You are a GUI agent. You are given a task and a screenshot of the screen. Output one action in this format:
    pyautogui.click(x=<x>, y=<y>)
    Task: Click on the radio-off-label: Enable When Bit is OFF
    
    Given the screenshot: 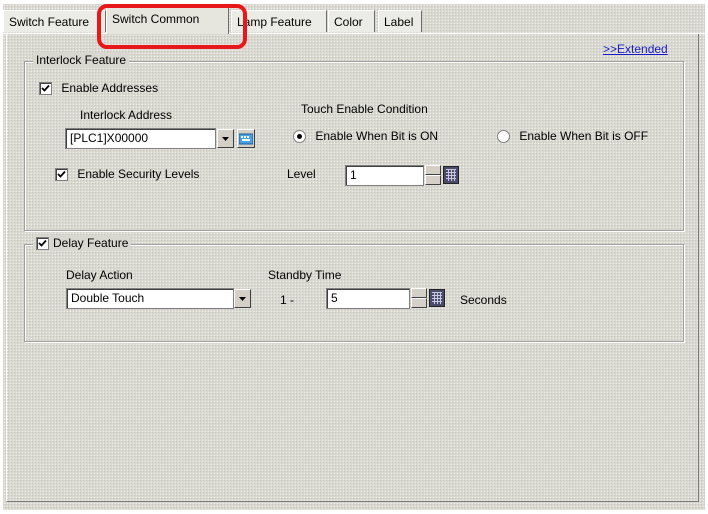 What is the action you would take?
    pyautogui.click(x=584, y=136)
    